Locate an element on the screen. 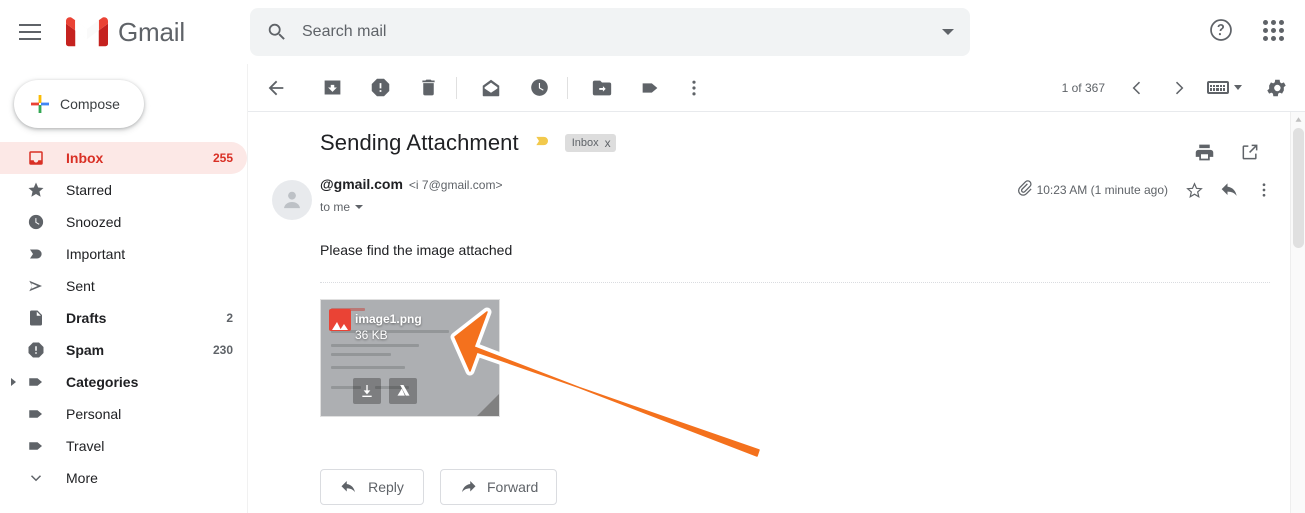  attachment-divider is located at coordinates (795, 282).